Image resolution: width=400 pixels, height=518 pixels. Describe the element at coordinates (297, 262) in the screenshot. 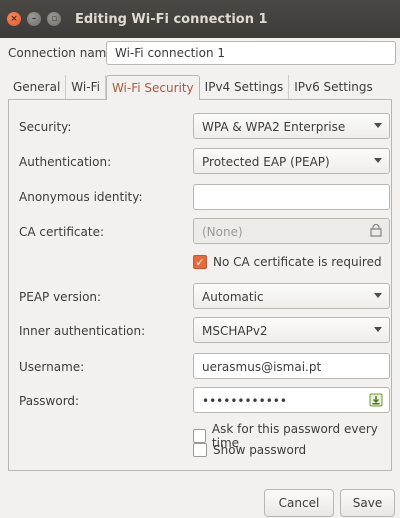

I see `no-ca-required-label: No CA certificate is required` at that location.